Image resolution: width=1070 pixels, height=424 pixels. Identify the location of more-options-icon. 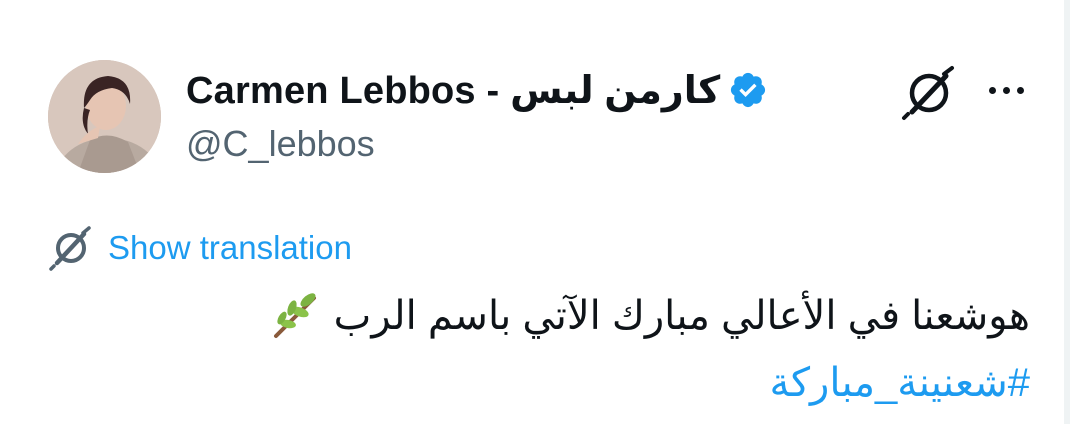
(1006, 90).